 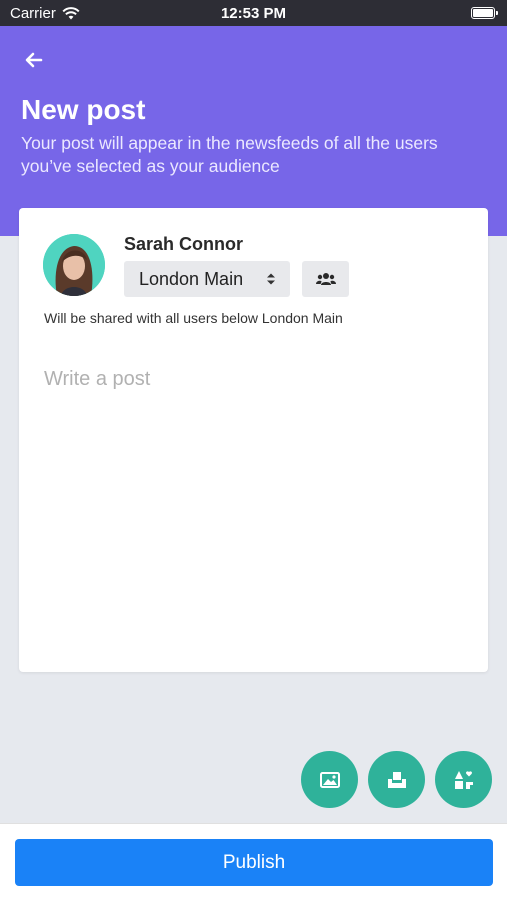 I want to click on publish-button: Publish, so click(x=254, y=862).